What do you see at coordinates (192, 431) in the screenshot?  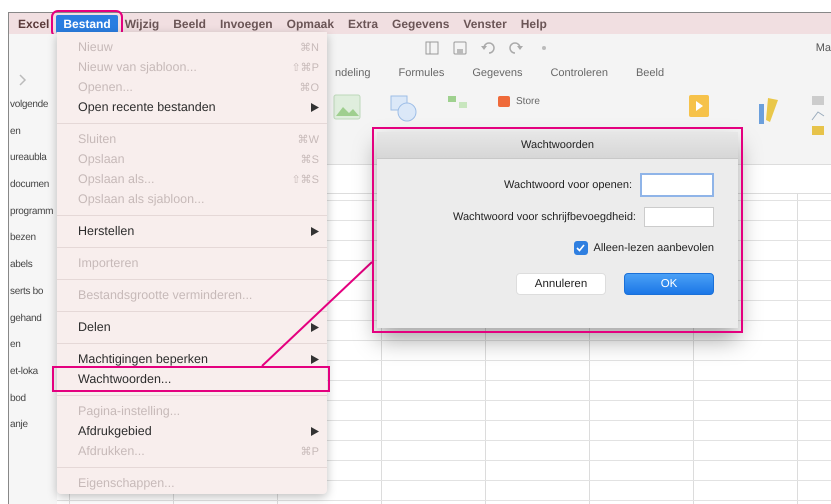 I see `menu-item: Afdrukgebied` at bounding box center [192, 431].